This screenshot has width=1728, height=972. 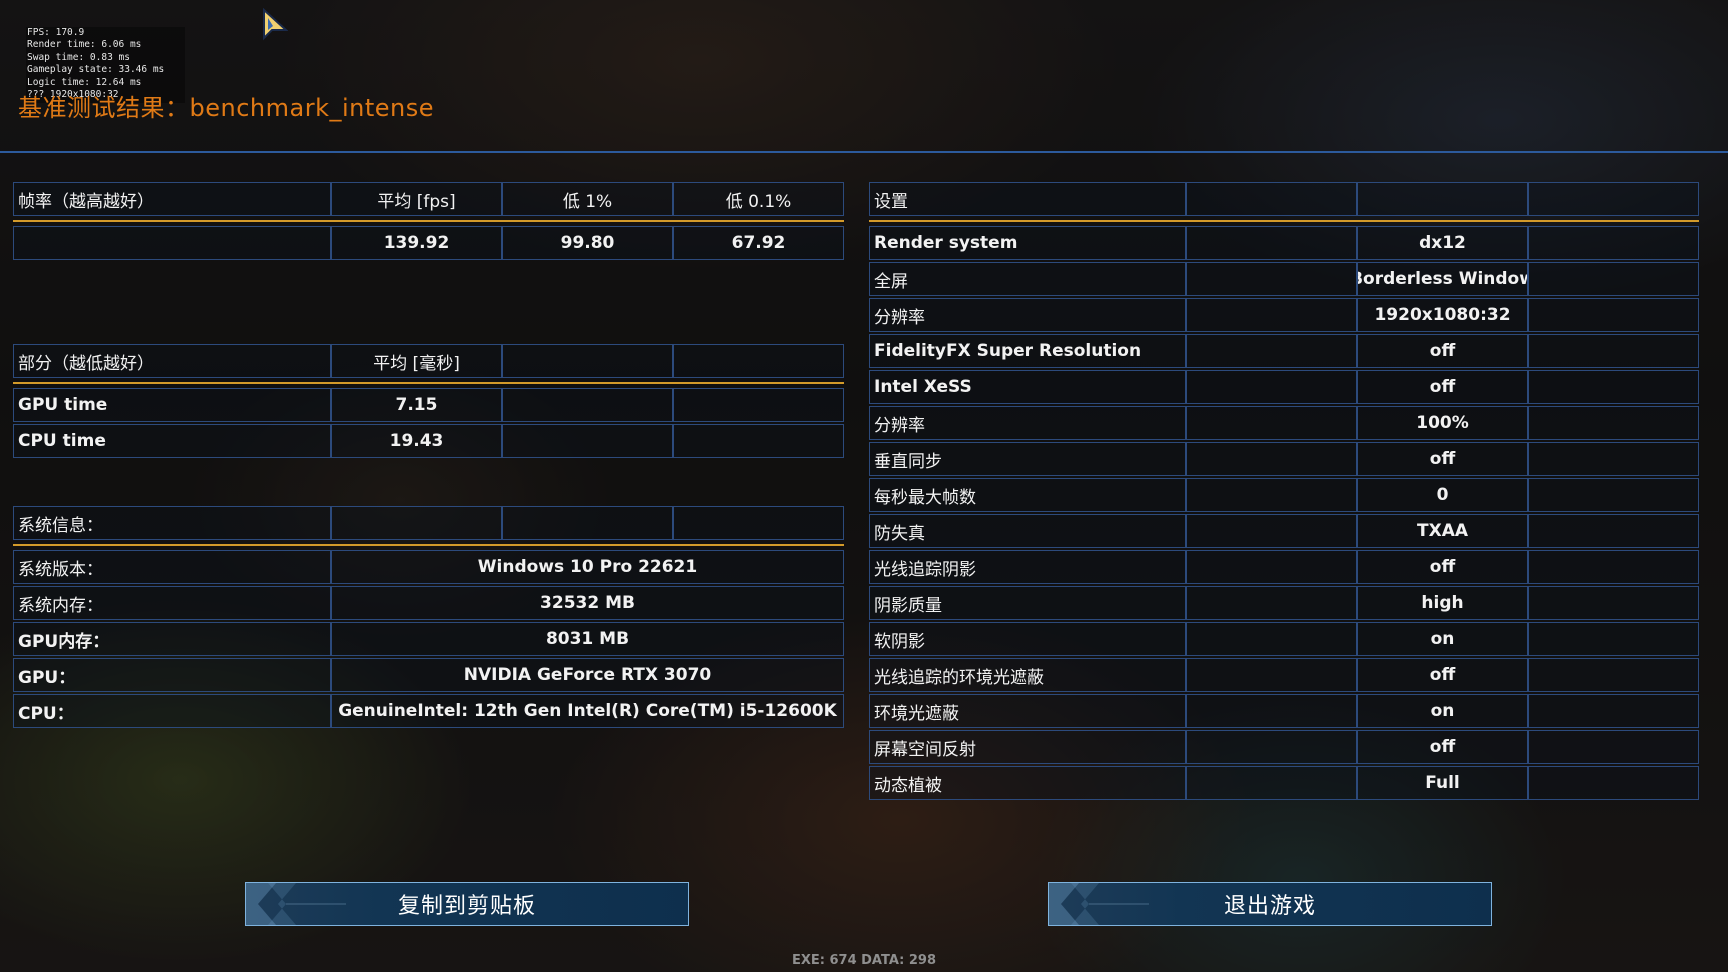 What do you see at coordinates (1442, 243) in the screenshot?
I see `setting-value: dx12` at bounding box center [1442, 243].